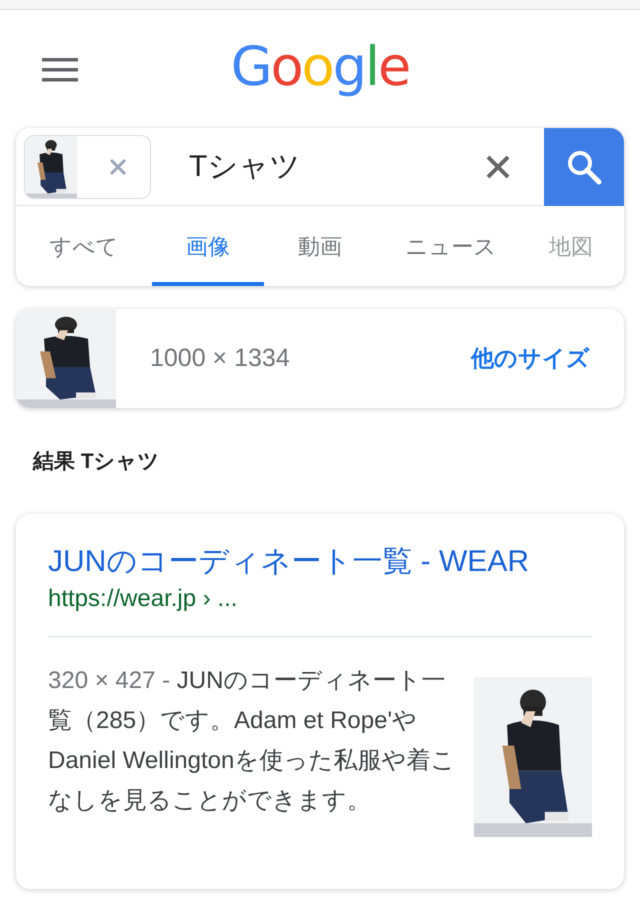 This screenshot has height=910, width=640. Describe the element at coordinates (252, 741) in the screenshot. I see `result-snippet: 320 × 427 - JUNのコーディネート一覧（285）です。Adam et Rope'やDaniel Wellingtonを使った私服や着こなしを見ることができます。` at that location.